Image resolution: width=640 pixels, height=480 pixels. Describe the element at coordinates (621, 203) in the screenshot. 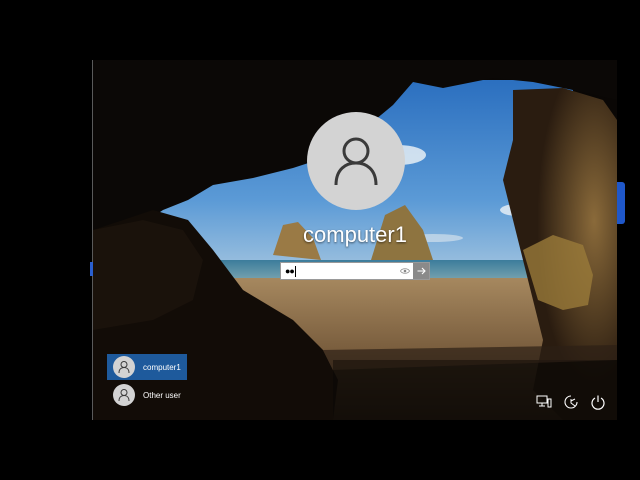

I see `right-window-tab` at that location.